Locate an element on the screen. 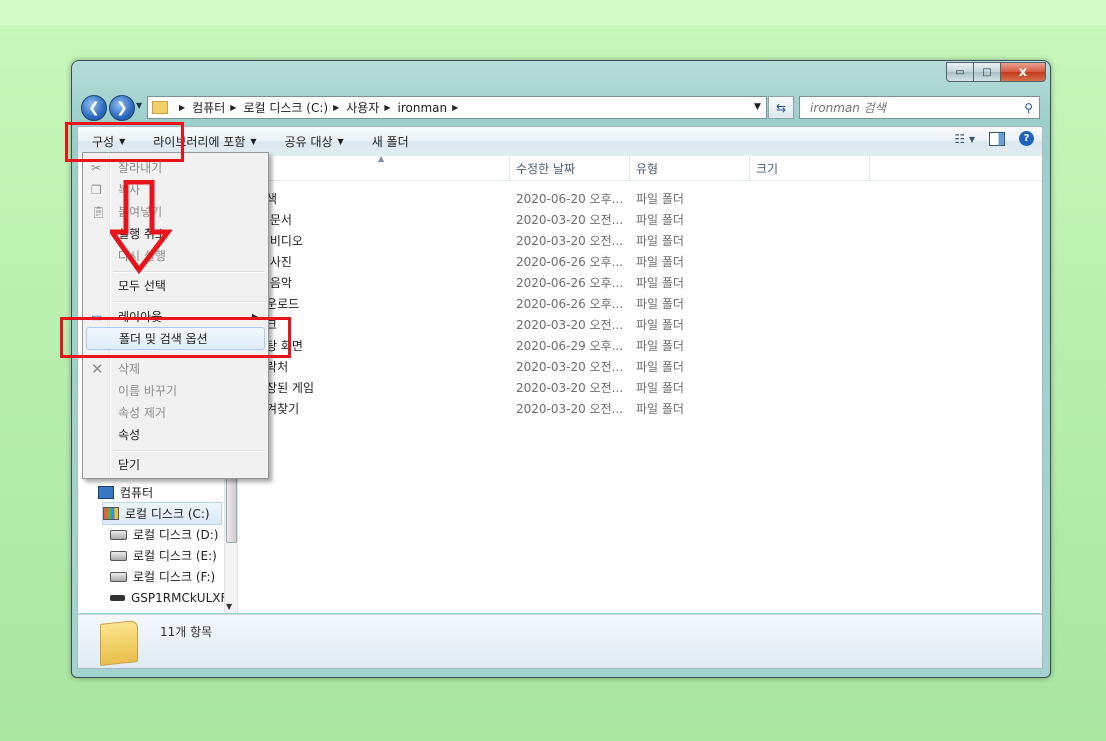 This screenshot has width=1106, height=741. file-row: 바탕 화면 2020-06-29 오후... 파일 폴더 is located at coordinates (640, 345).